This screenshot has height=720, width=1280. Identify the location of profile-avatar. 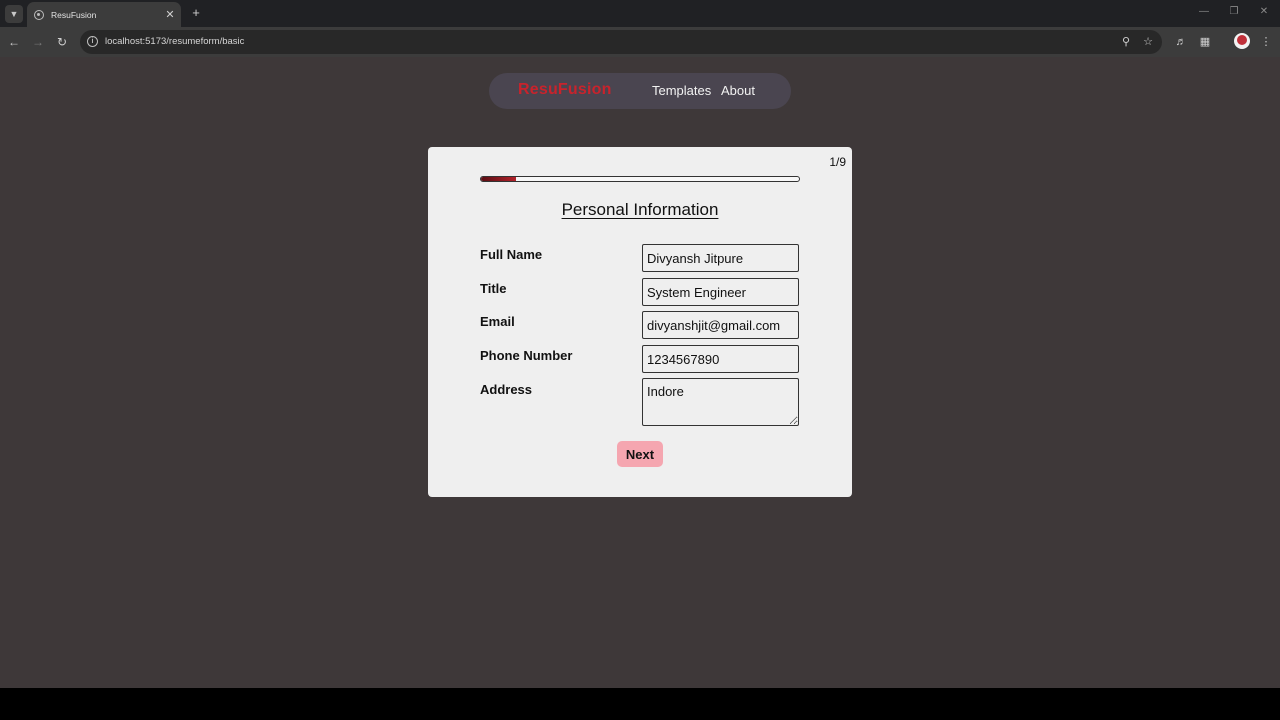
(1242, 41).